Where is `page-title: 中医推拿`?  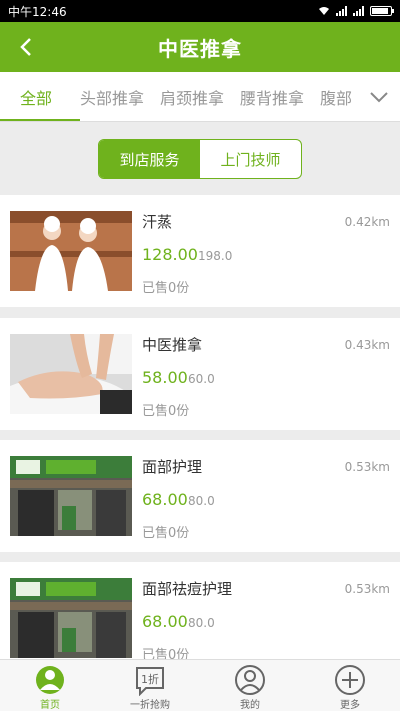 page-title: 中医推拿 is located at coordinates (200, 48).